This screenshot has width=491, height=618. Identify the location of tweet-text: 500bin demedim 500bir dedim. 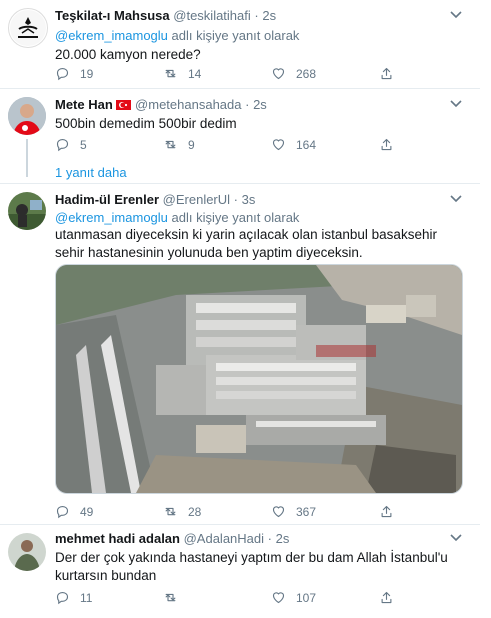
(146, 123).